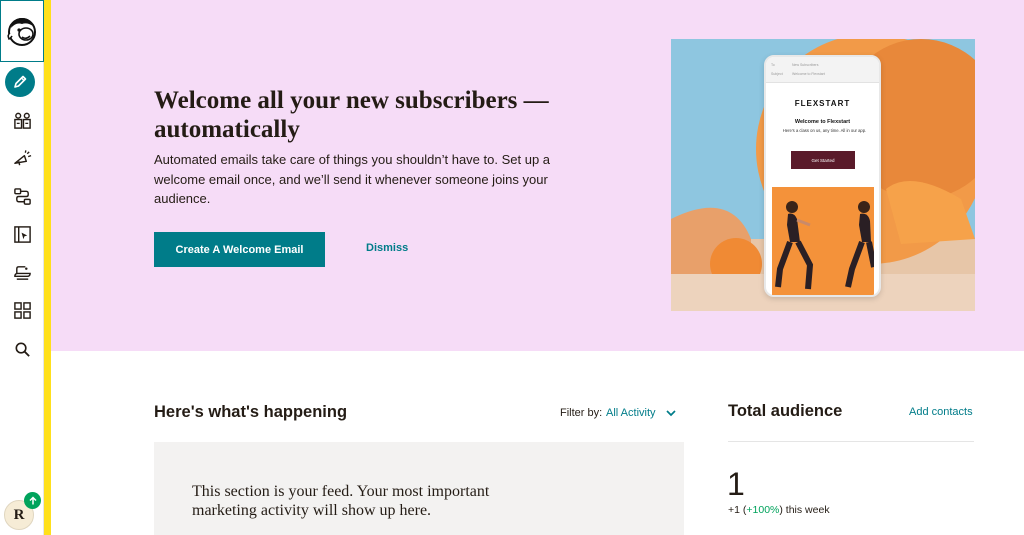 The width and height of the screenshot is (1024, 535). Describe the element at coordinates (822, 122) in the screenshot. I see `email-heading: Welcome to Flexstart` at that location.